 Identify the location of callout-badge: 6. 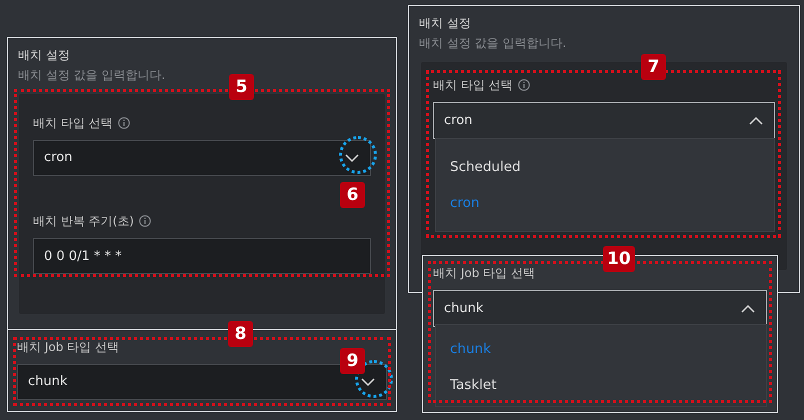
(352, 195).